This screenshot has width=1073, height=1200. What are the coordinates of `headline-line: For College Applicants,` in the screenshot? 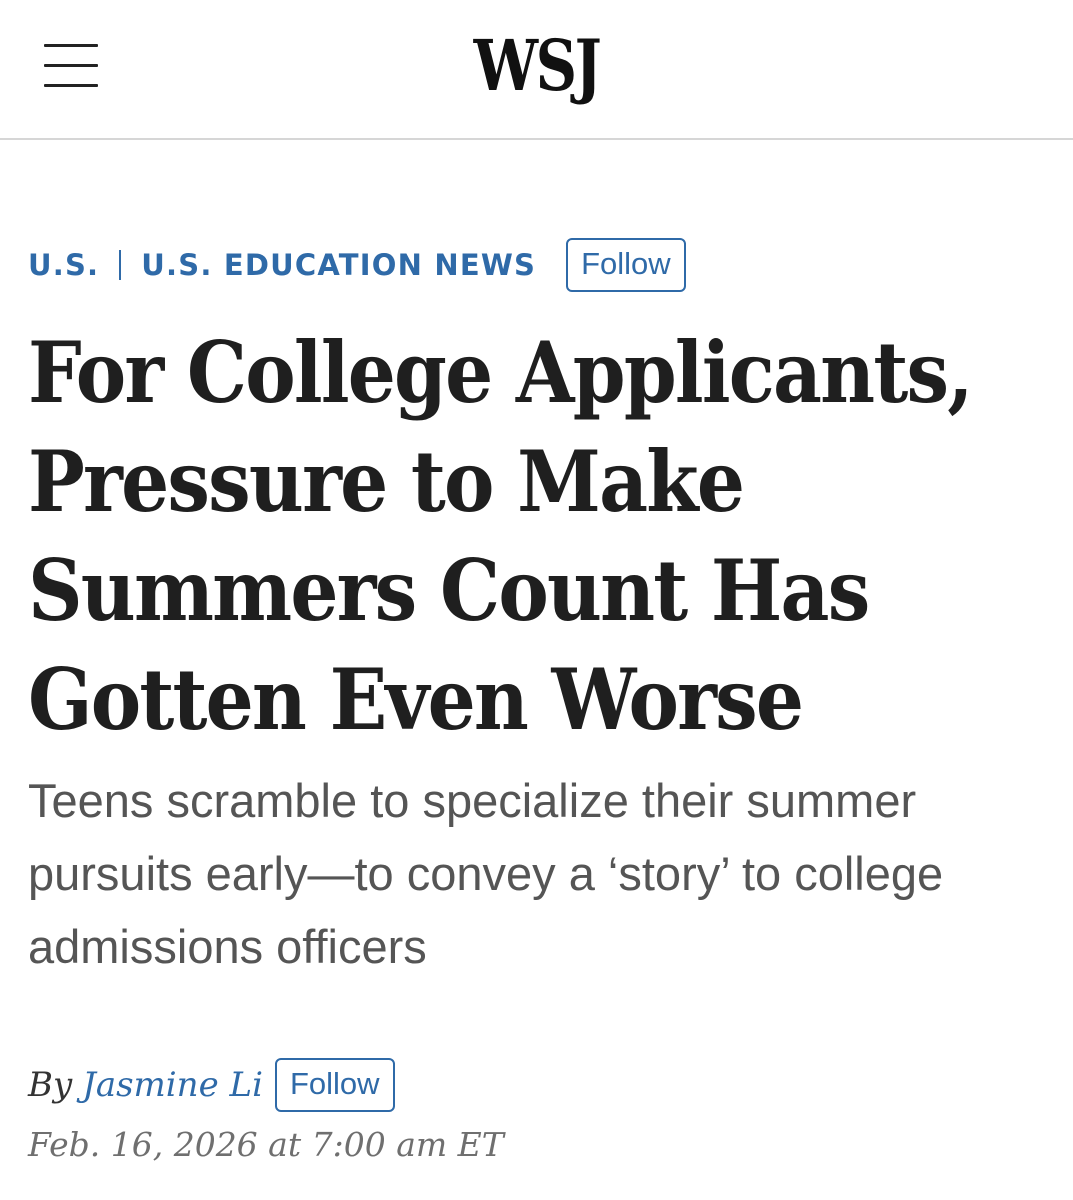 It's located at (501, 372).